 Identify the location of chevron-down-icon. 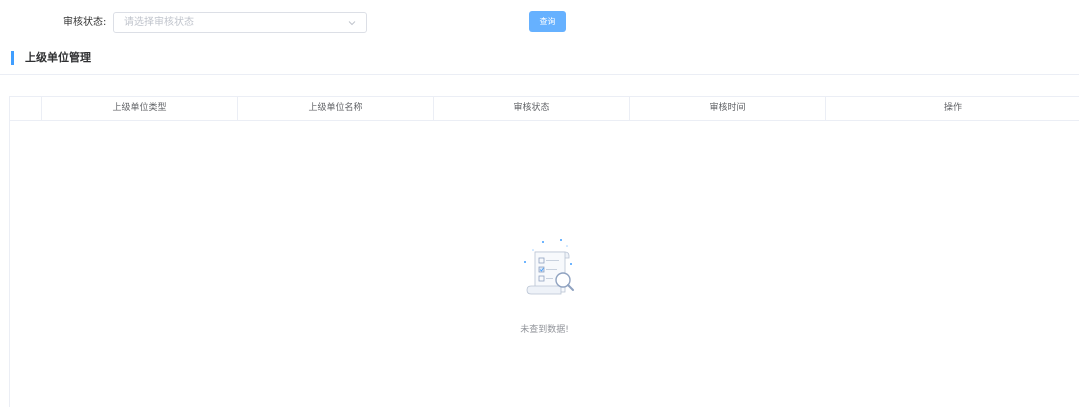
(352, 23).